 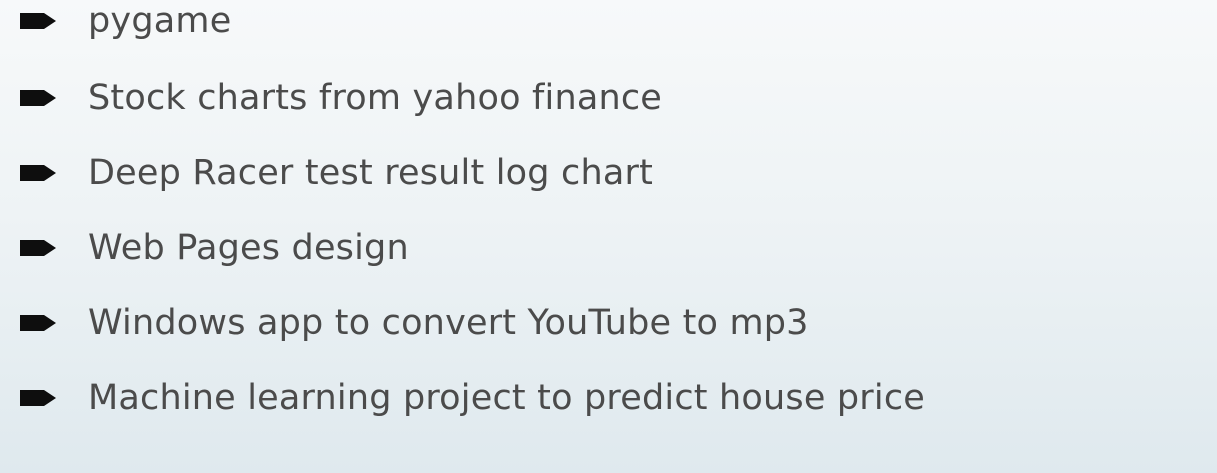 I want to click on list-item: Windows app to convert YouTube to mp3, so click(x=472, y=323).